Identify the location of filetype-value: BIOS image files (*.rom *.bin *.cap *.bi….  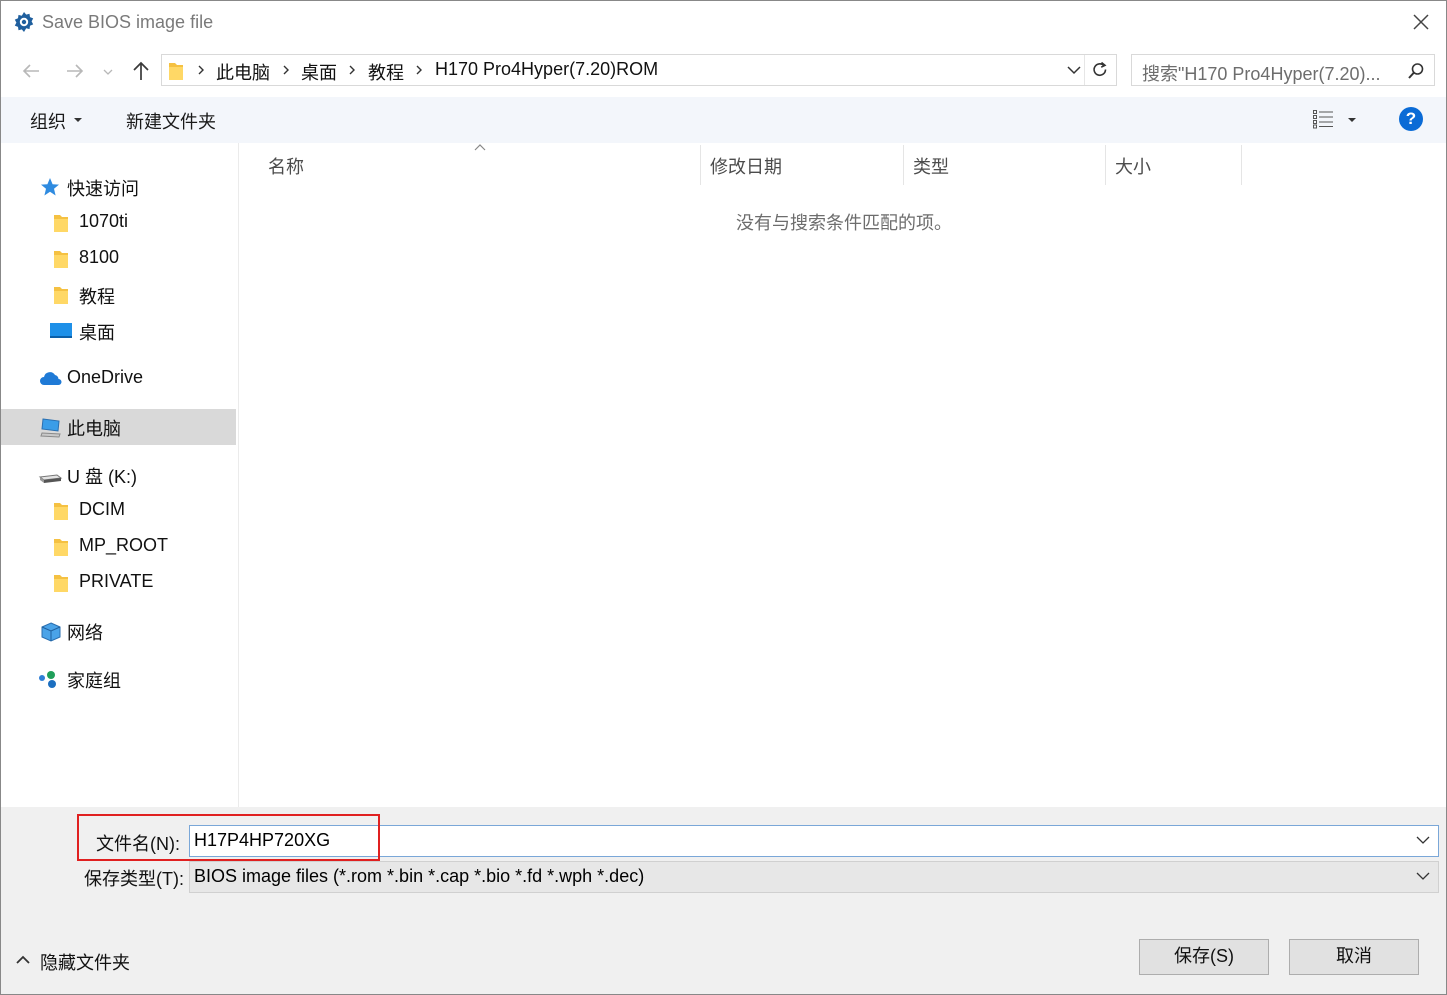
(419, 876).